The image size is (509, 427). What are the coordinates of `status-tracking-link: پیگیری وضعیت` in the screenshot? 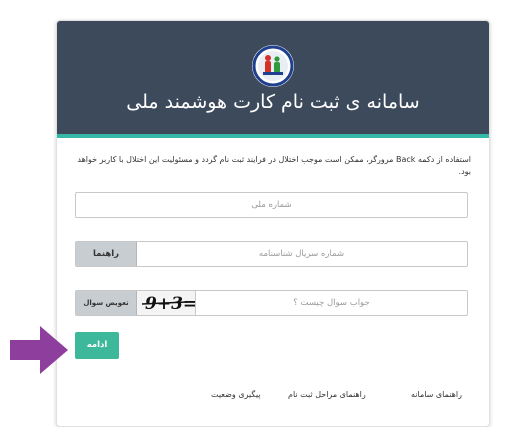 It's located at (235, 394).